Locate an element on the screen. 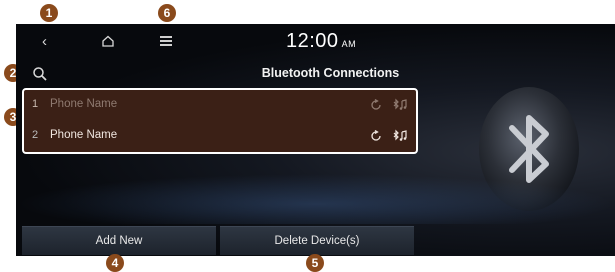  delete-devices-button: Delete Device(s) is located at coordinates (317, 240).